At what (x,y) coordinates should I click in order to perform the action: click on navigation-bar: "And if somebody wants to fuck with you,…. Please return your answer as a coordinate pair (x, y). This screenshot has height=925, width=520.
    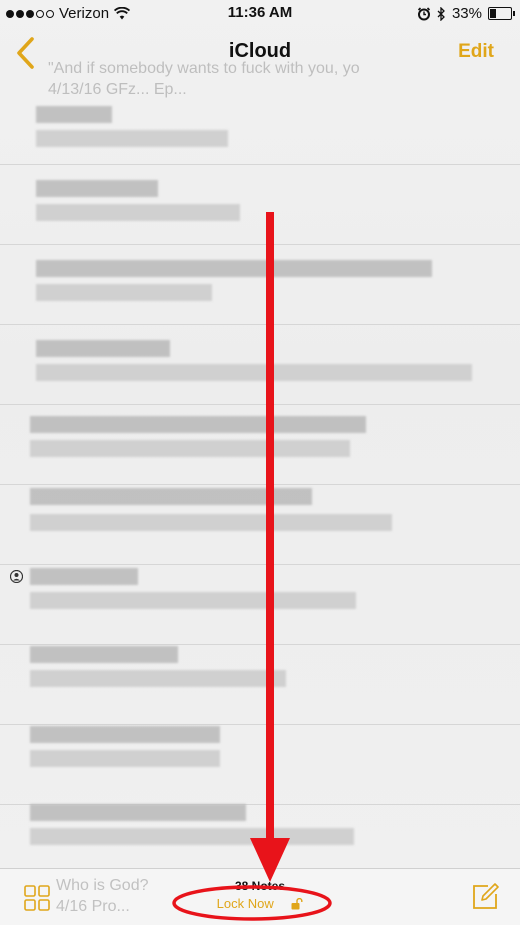
    Looking at the image, I should click on (260, 63).